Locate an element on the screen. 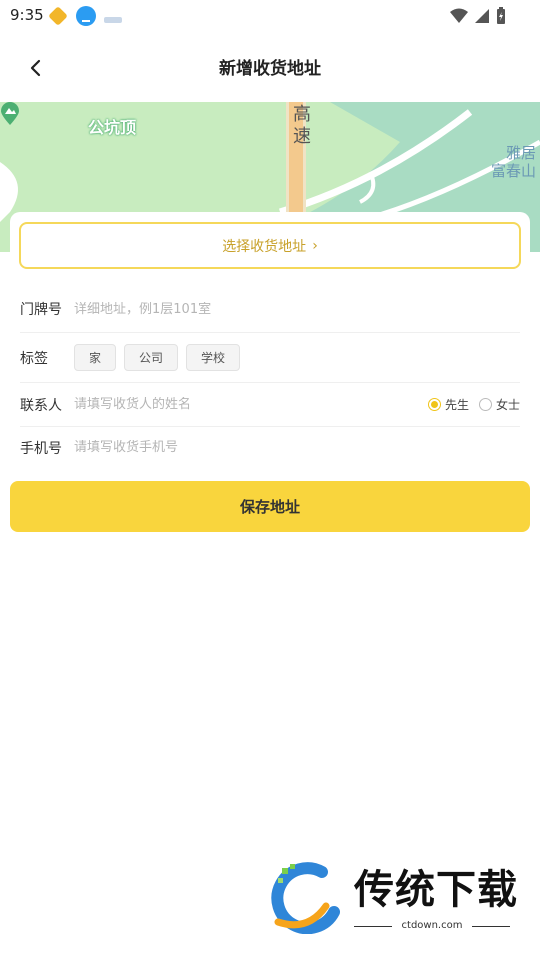 The width and height of the screenshot is (540, 960). wifi-icon is located at coordinates (459, 15).